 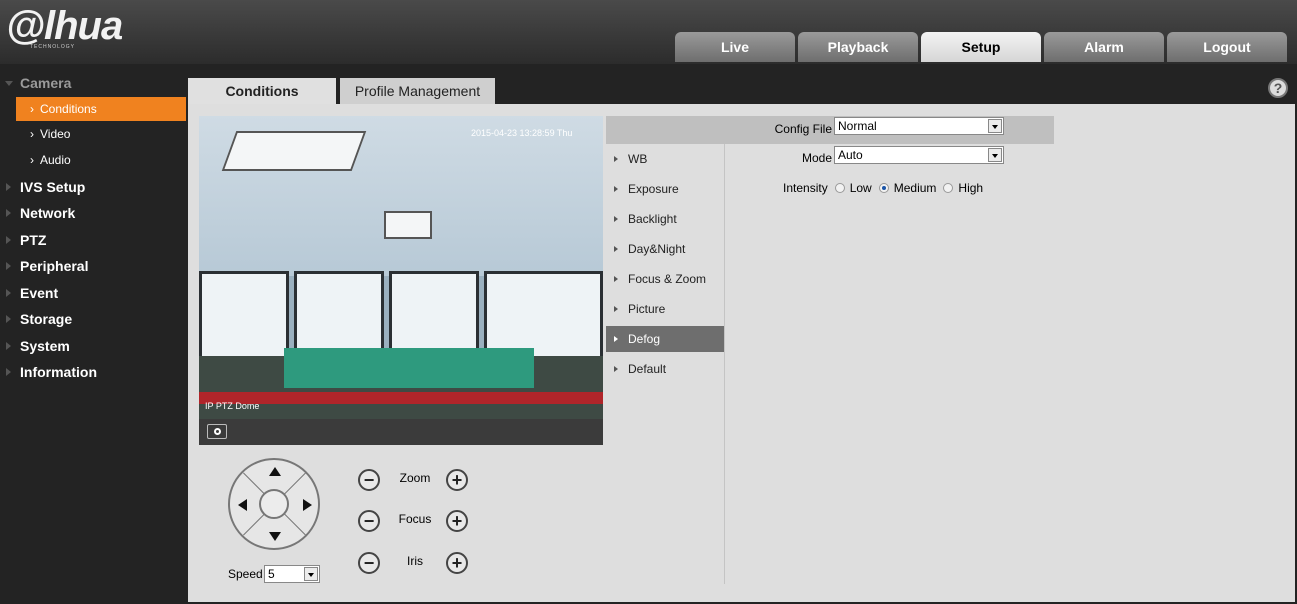 I want to click on nav-playback-button: Playback, so click(x=858, y=47).